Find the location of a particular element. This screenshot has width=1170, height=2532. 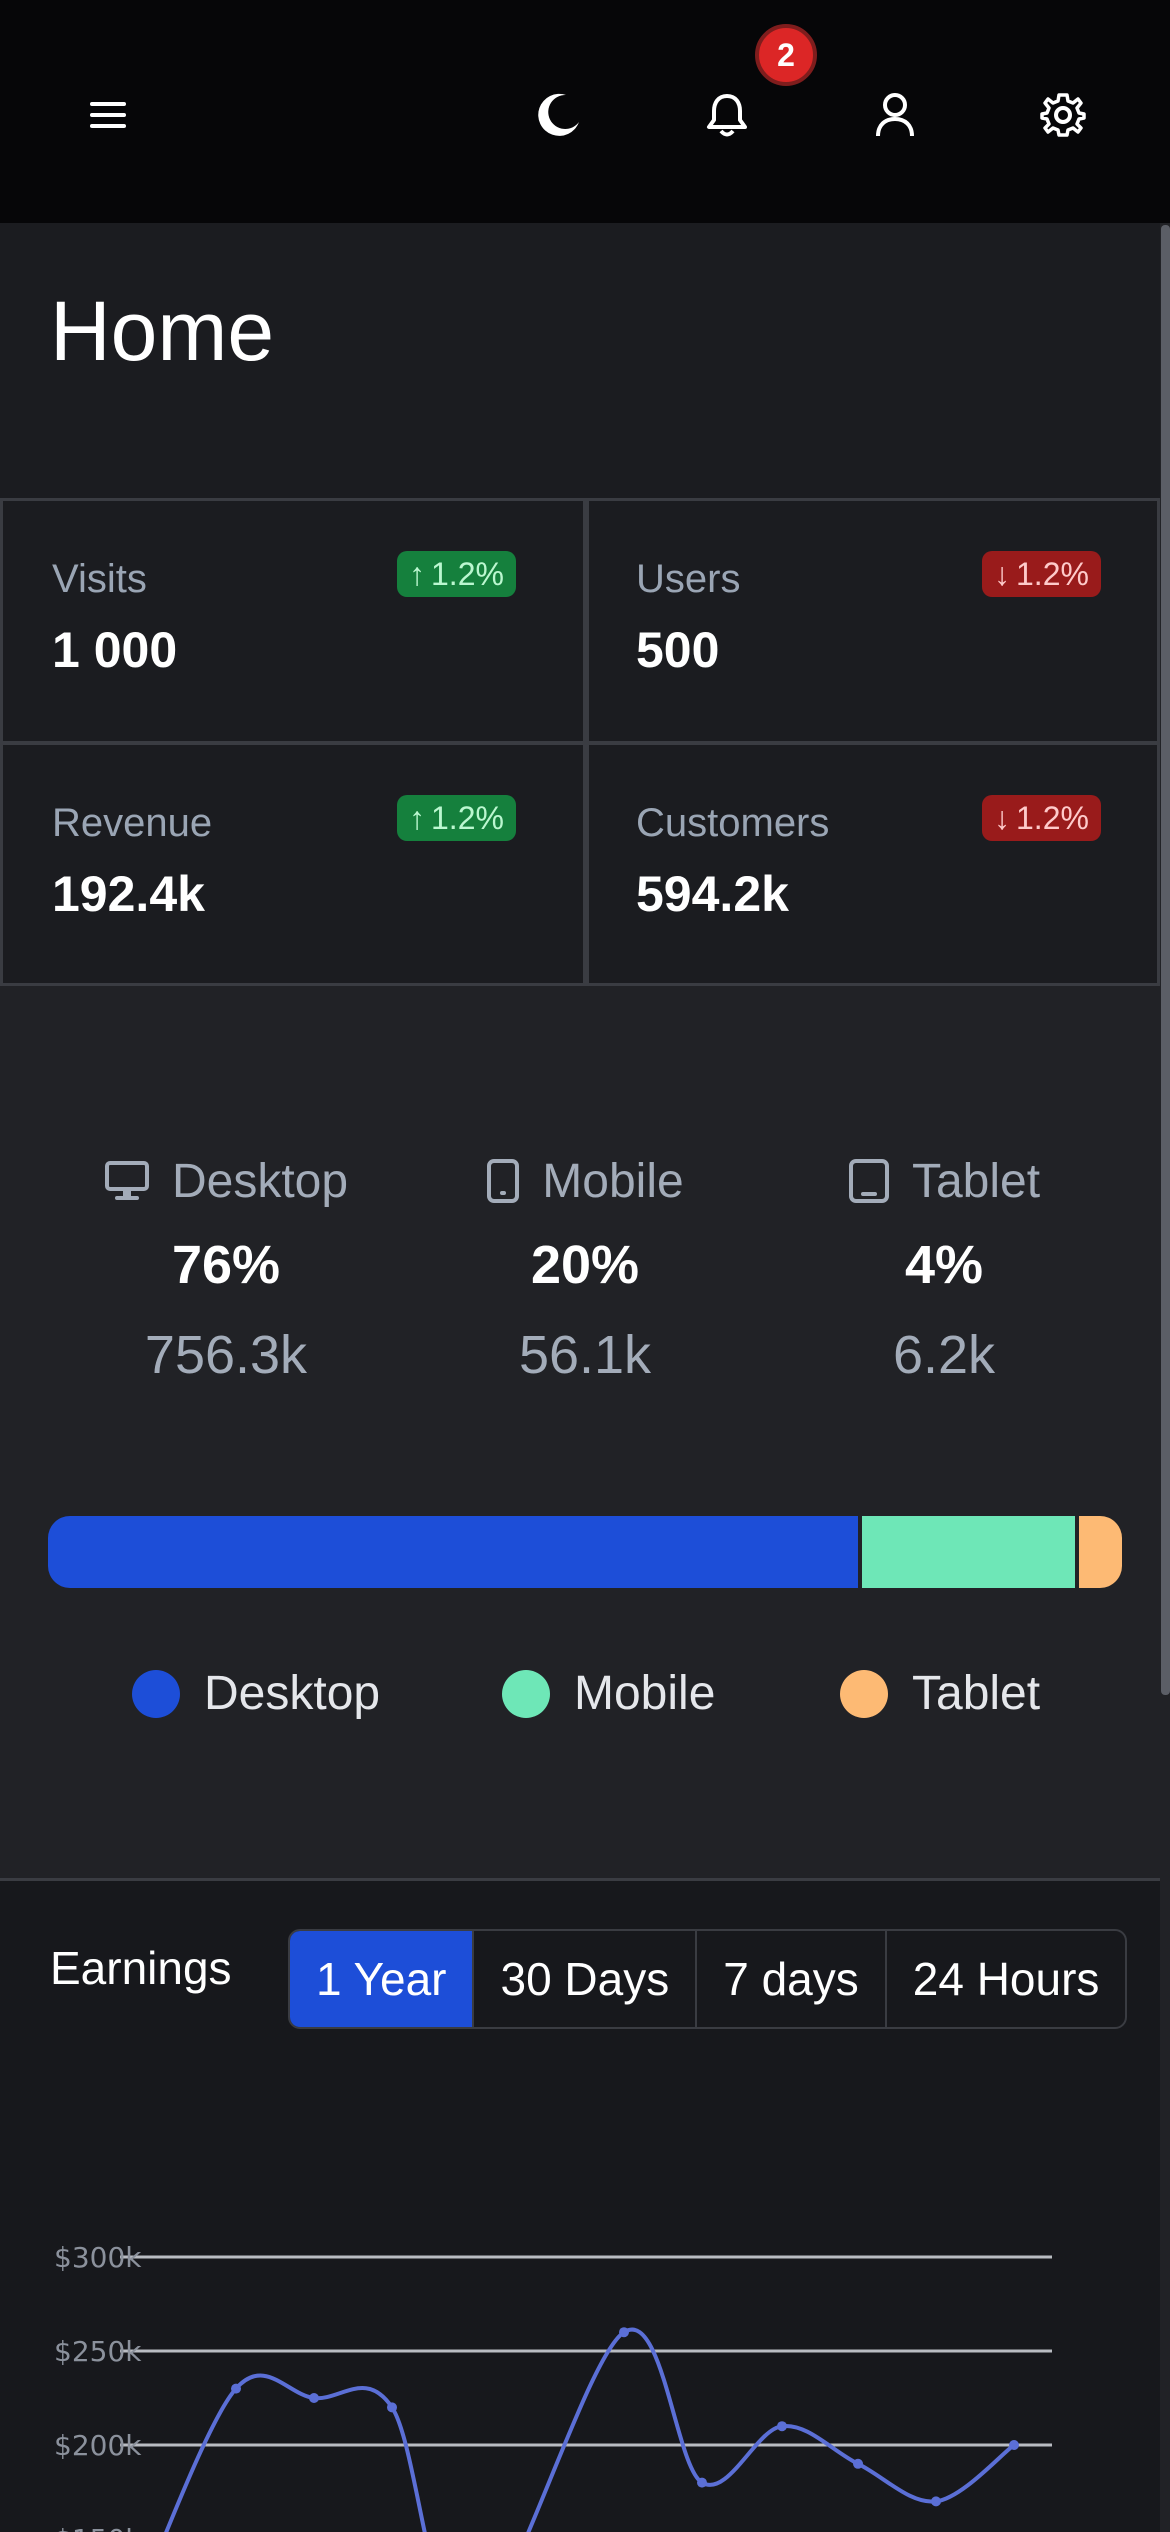

device-count: 756.3k is located at coordinates (226, 1355).